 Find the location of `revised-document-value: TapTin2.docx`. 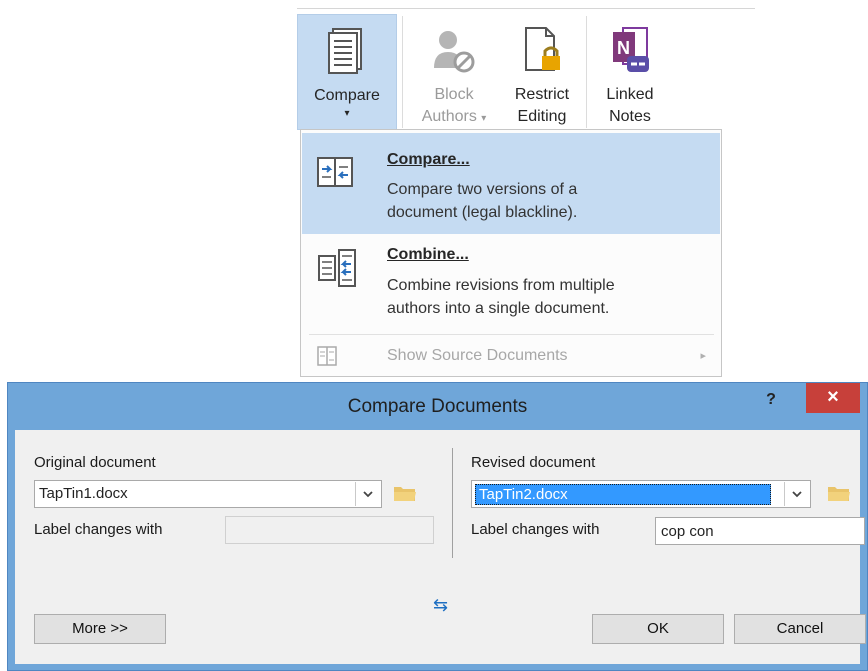

revised-document-value: TapTin2.docx is located at coordinates (623, 494).